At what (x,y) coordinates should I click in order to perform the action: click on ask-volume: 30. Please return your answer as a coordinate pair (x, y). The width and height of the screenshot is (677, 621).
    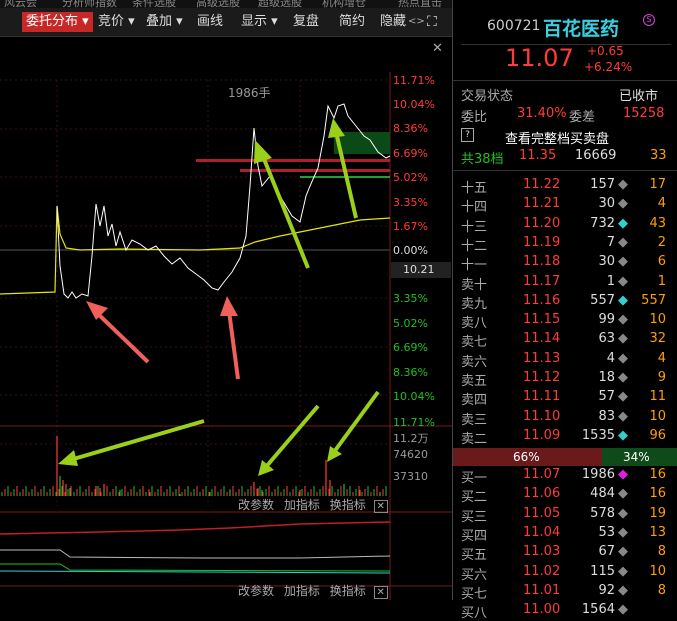
    Looking at the image, I should click on (594, 203).